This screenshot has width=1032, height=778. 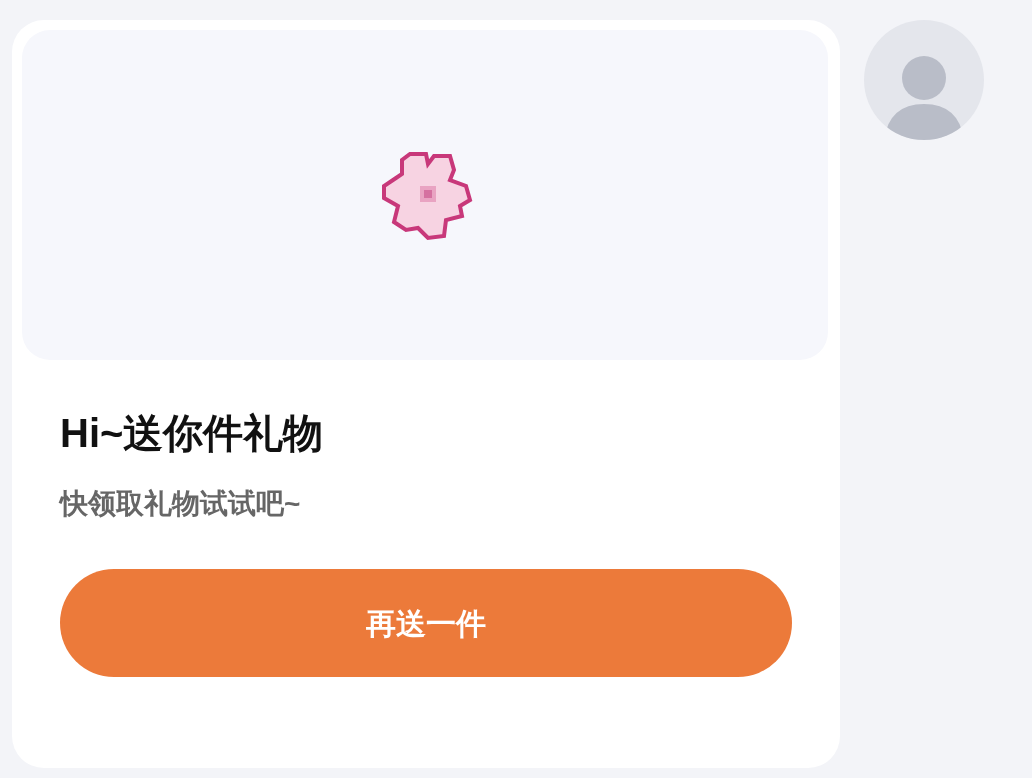 I want to click on send-another-button: 再送一件, so click(x=426, y=623).